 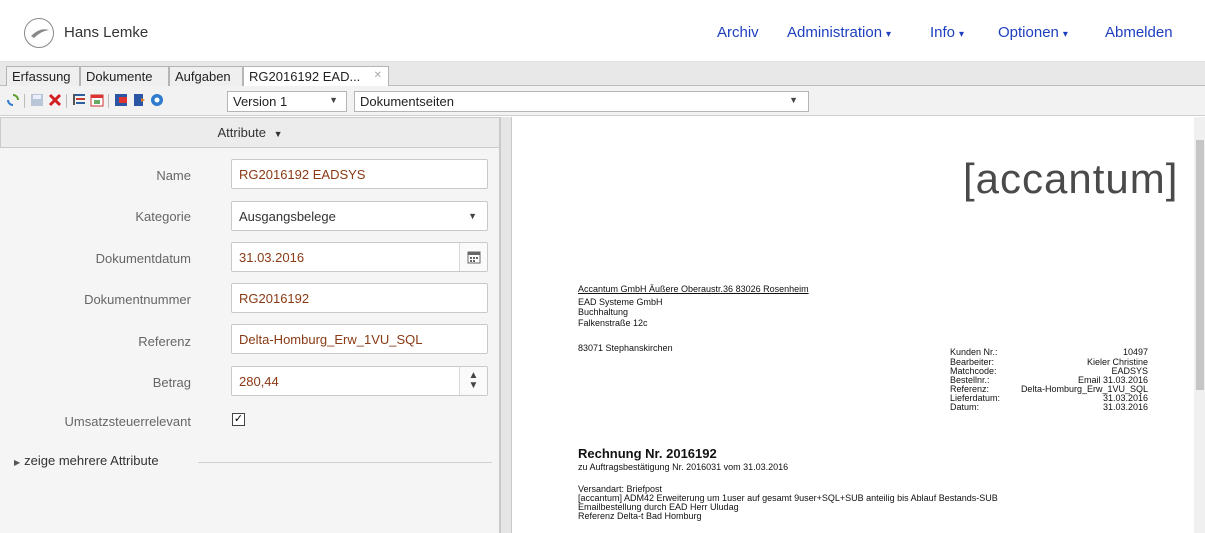 I want to click on invoice-title: Rechnung Nr. 2016192, so click(x=647, y=453).